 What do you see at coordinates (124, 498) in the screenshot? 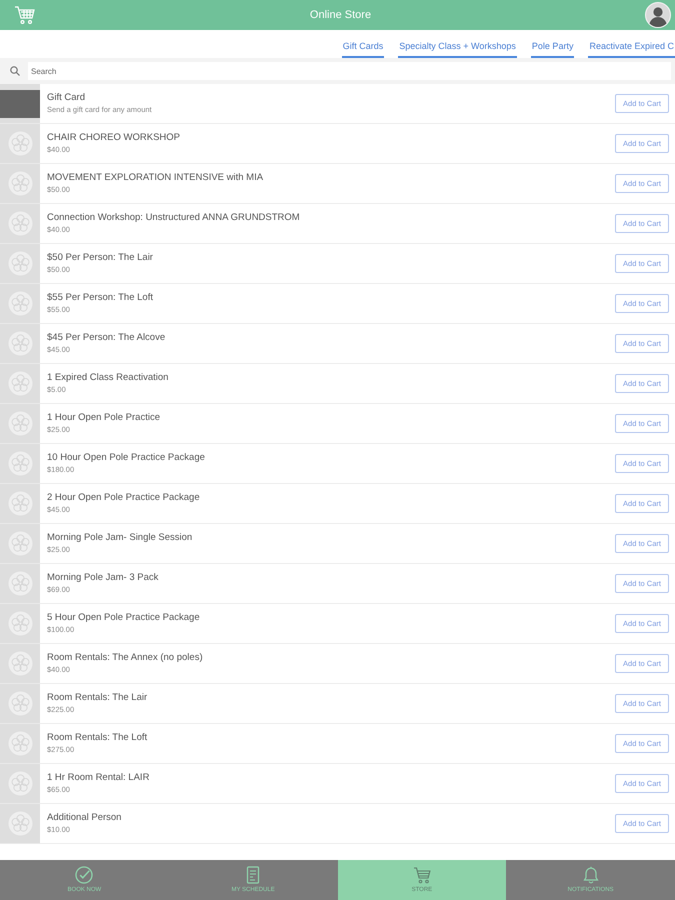
I see `product-name: 2 Hour Open Pole Practice Package` at bounding box center [124, 498].